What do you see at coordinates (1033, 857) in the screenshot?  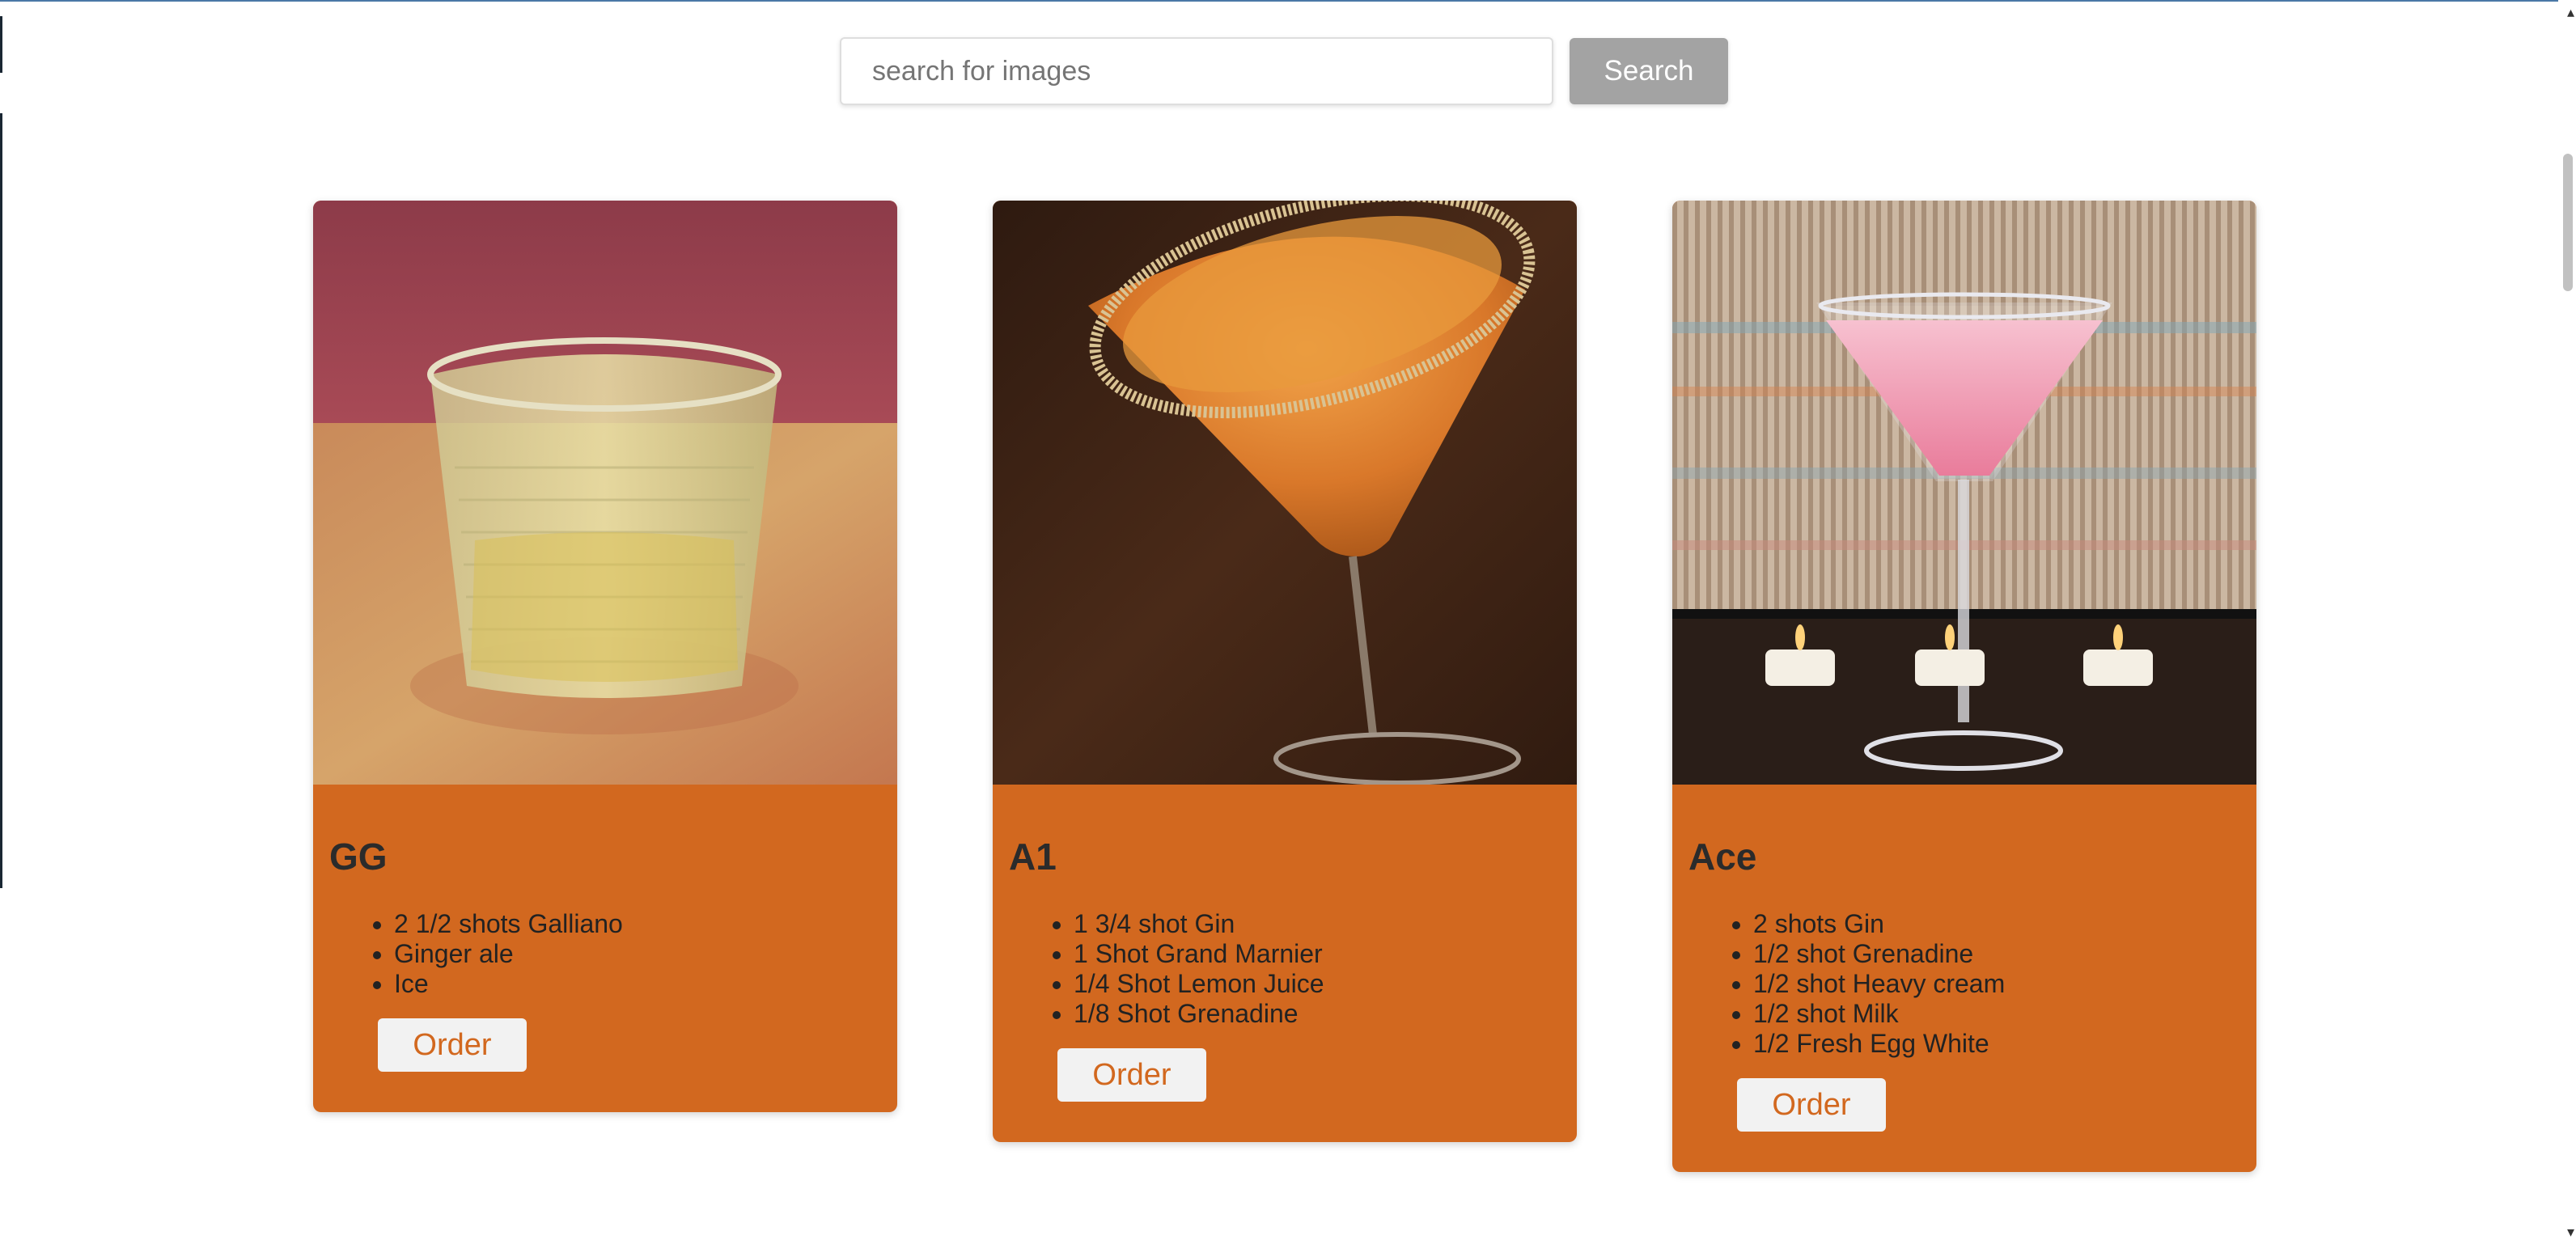 I see `drink-title: A1` at bounding box center [1033, 857].